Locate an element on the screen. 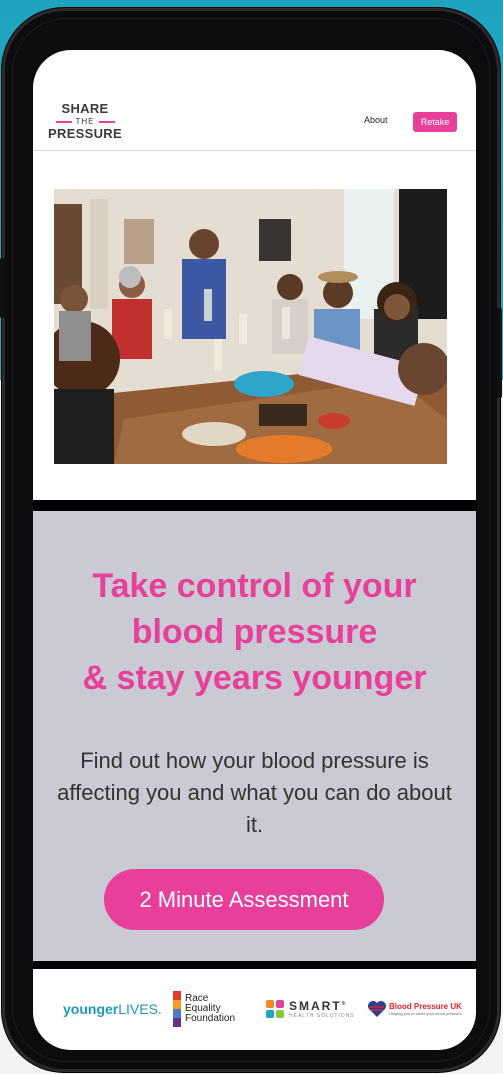 The height and width of the screenshot is (1074, 503). smart-health-solutions-logo: SMART® HEALTH SOLUTIONS is located at coordinates (310, 1009).